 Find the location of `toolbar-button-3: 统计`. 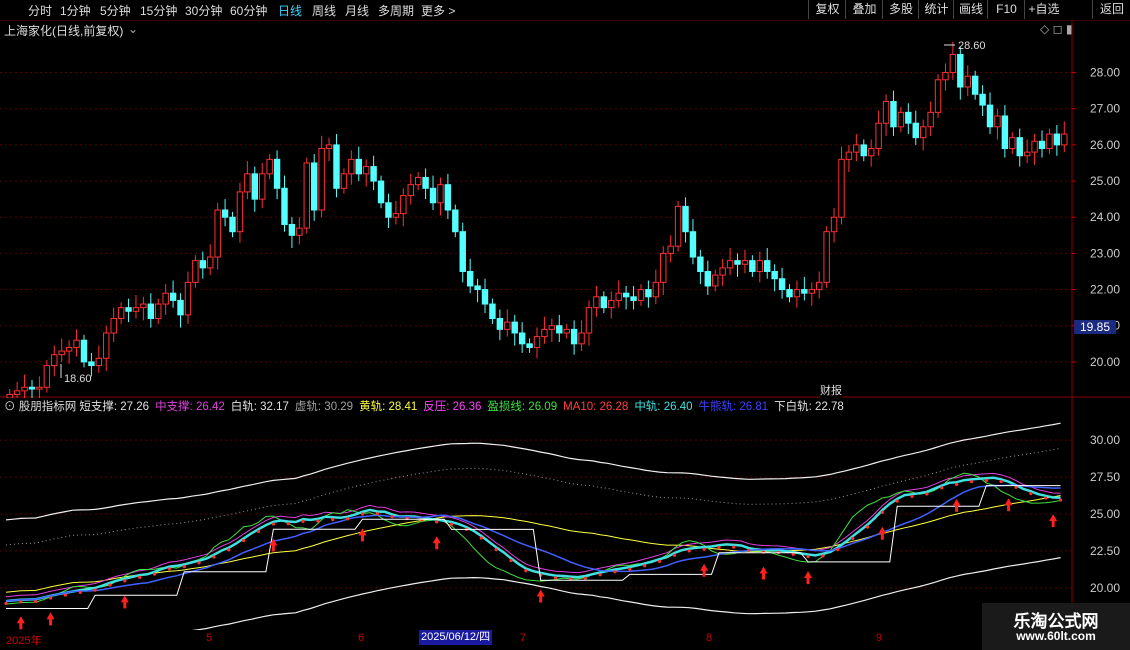

toolbar-button-3: 统计 is located at coordinates (936, 9).